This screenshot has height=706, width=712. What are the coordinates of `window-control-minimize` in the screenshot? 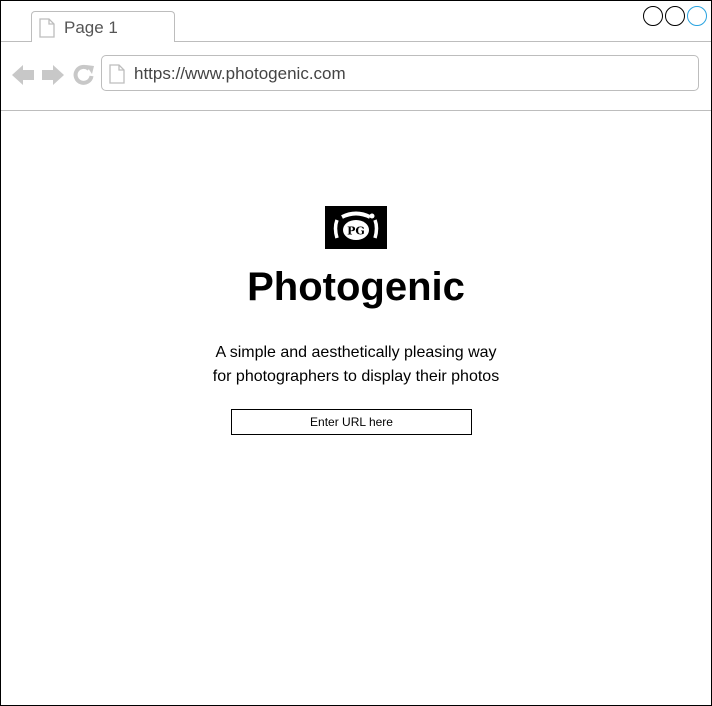 It's located at (653, 16).